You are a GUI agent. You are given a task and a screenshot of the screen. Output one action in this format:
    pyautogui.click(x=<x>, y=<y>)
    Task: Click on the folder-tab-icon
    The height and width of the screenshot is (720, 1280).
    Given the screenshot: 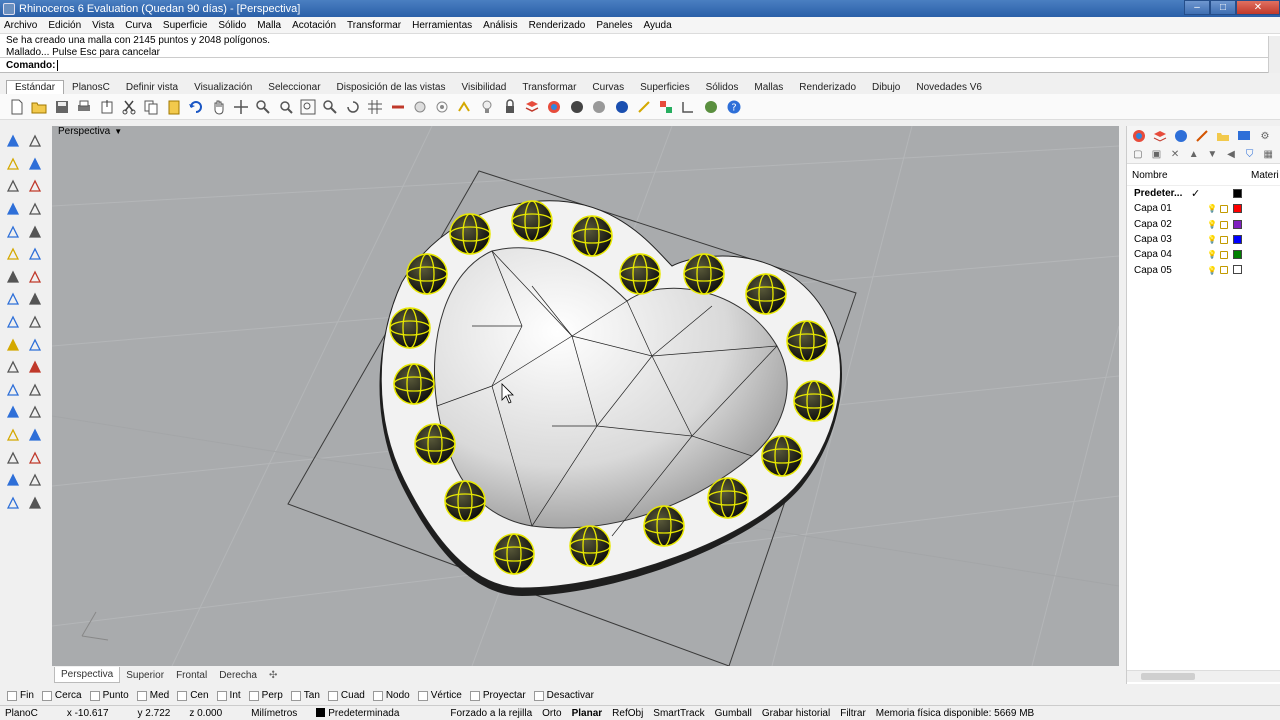 What is the action you would take?
    pyautogui.click(x=1223, y=136)
    